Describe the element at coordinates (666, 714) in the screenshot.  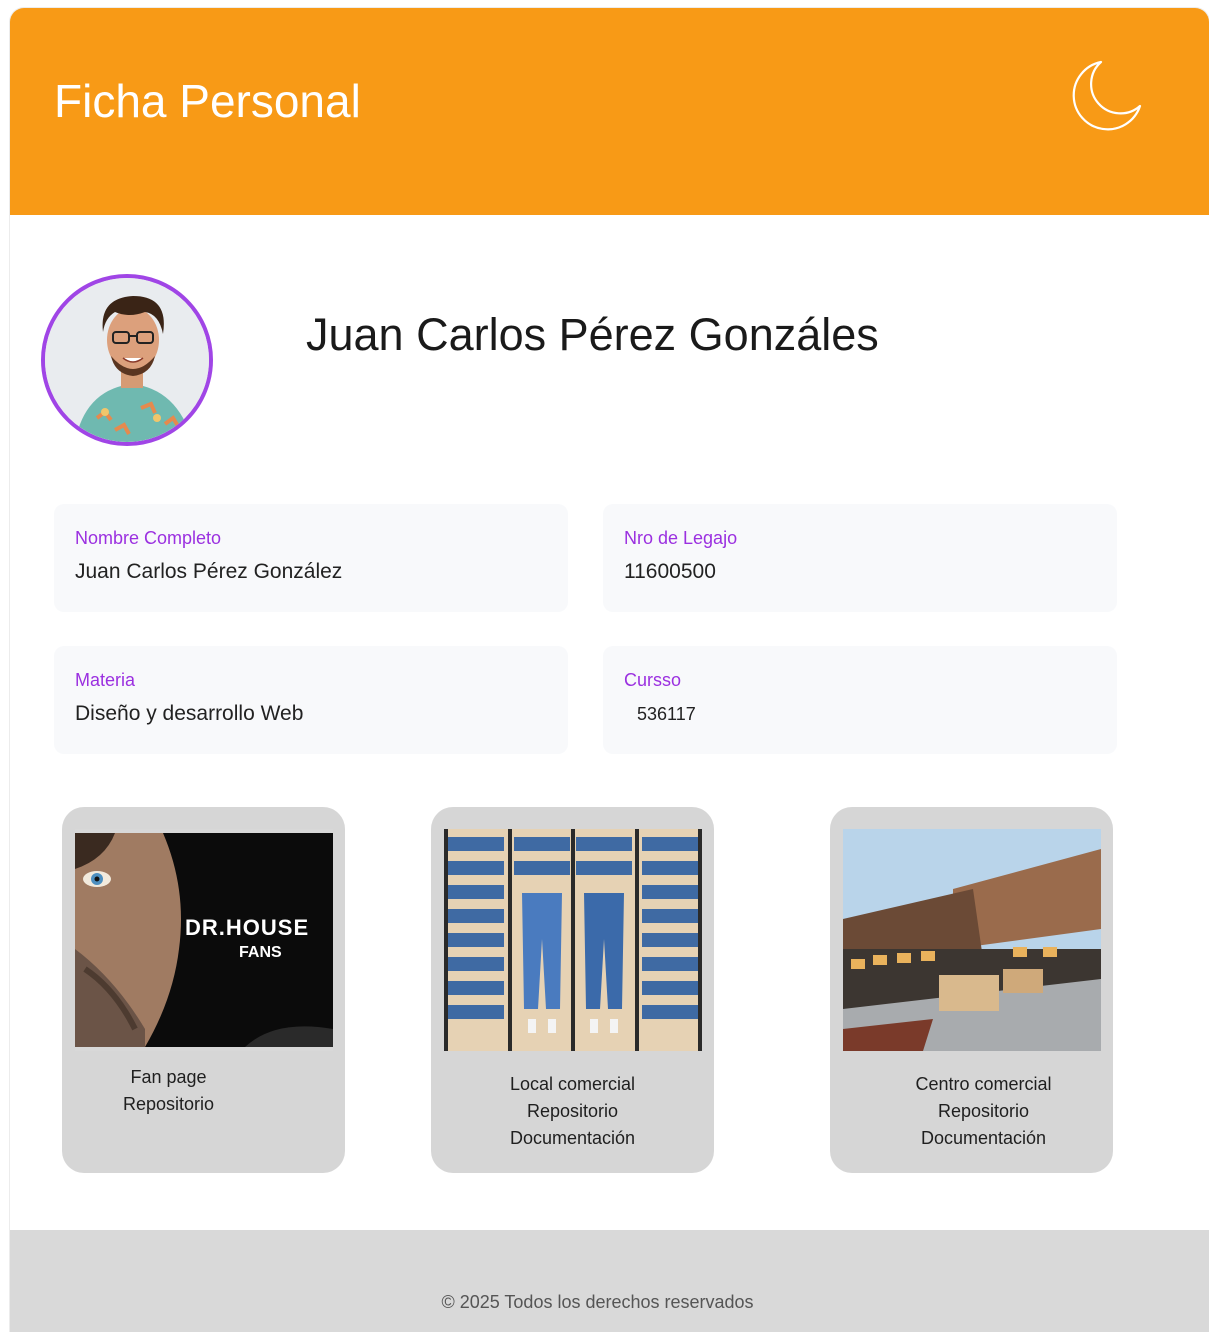
I see `info-value: 536117` at that location.